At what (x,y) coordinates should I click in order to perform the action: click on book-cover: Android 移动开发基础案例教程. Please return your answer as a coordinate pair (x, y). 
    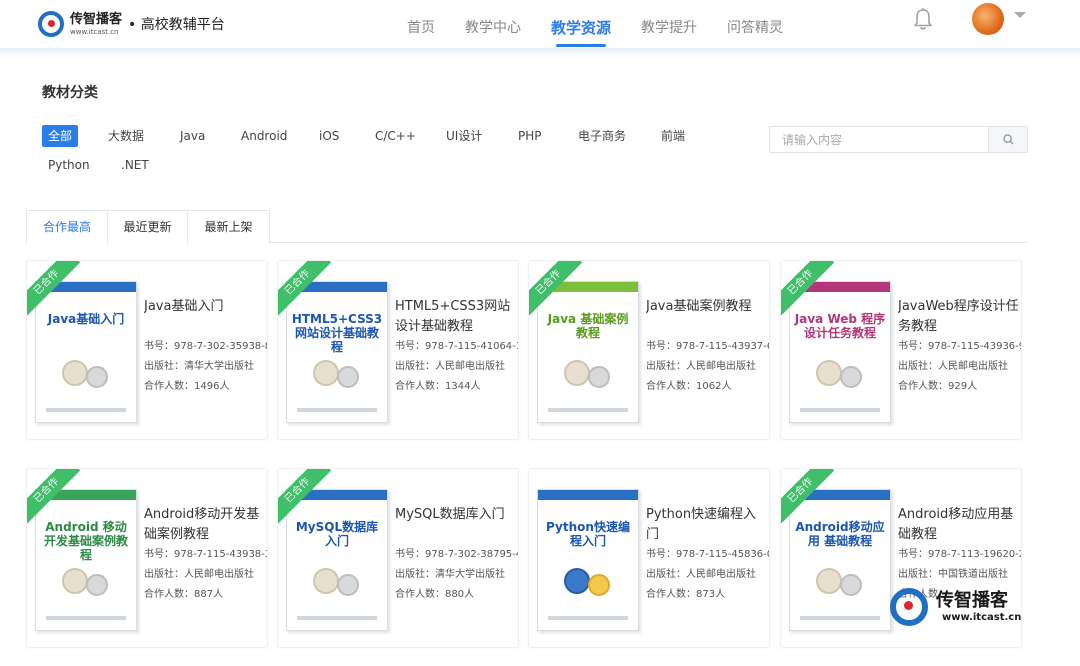
    Looking at the image, I should click on (86, 560).